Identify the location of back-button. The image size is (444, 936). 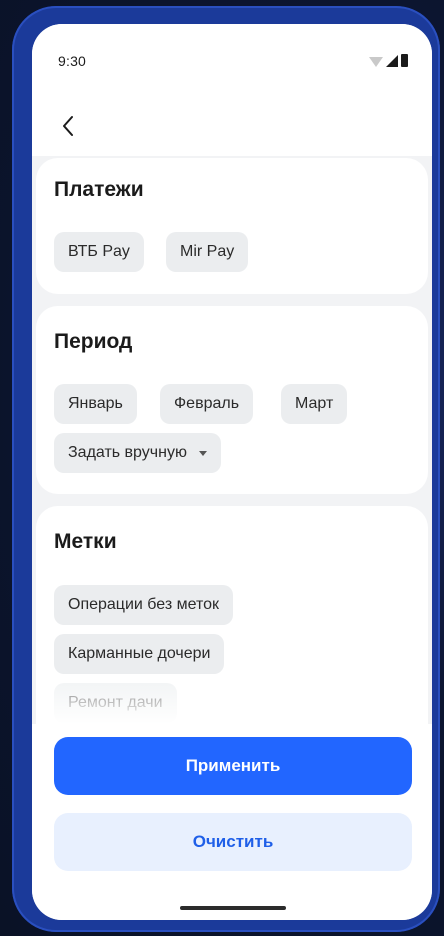
(68, 126).